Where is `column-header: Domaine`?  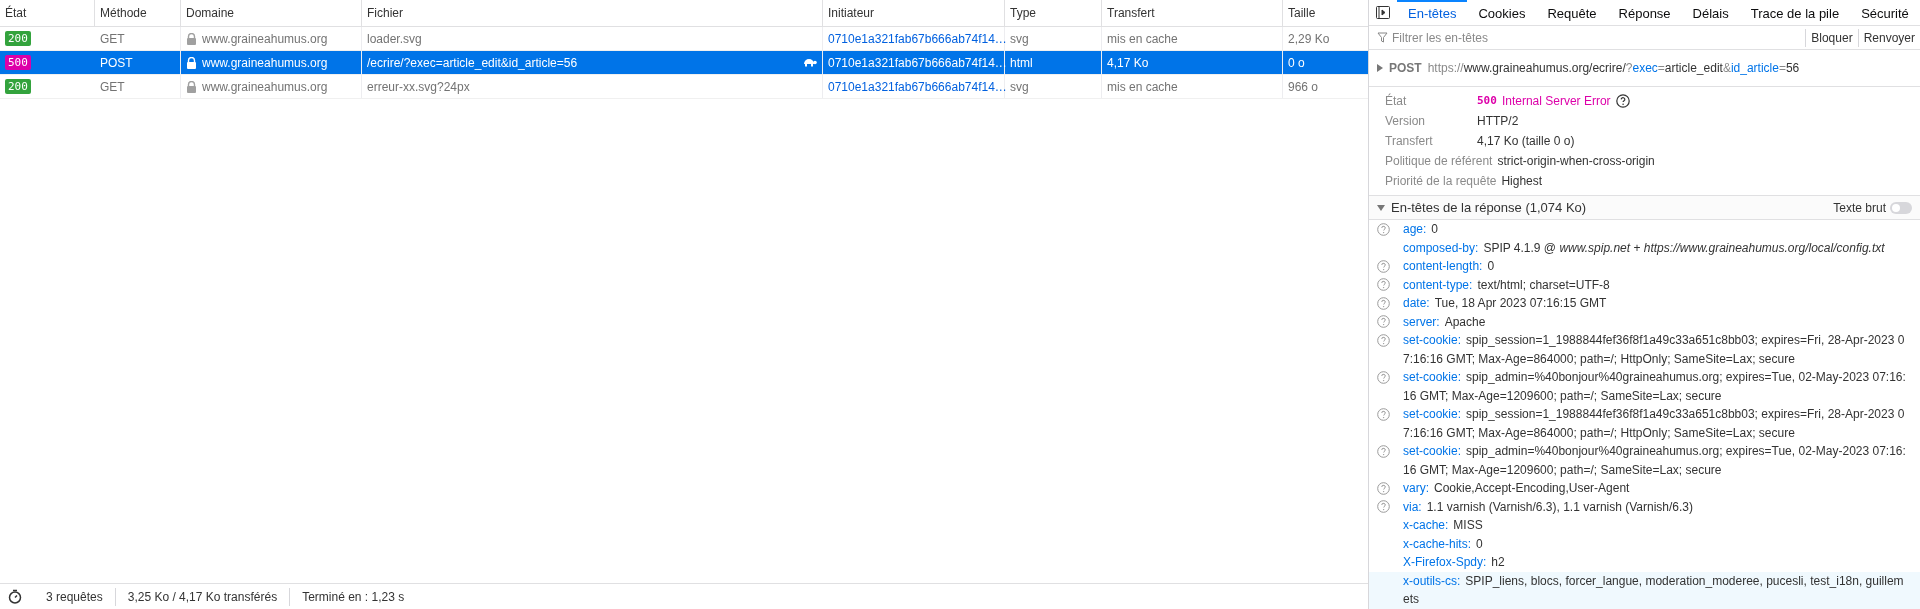
column-header: Domaine is located at coordinates (271, 13).